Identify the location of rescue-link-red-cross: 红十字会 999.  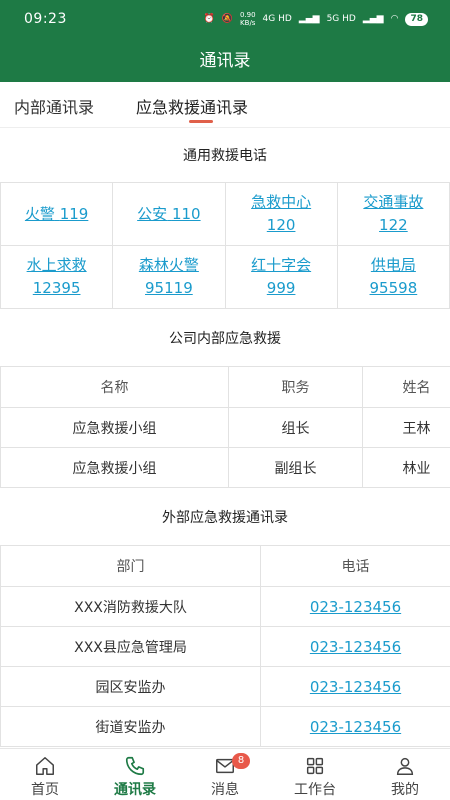
(281, 276).